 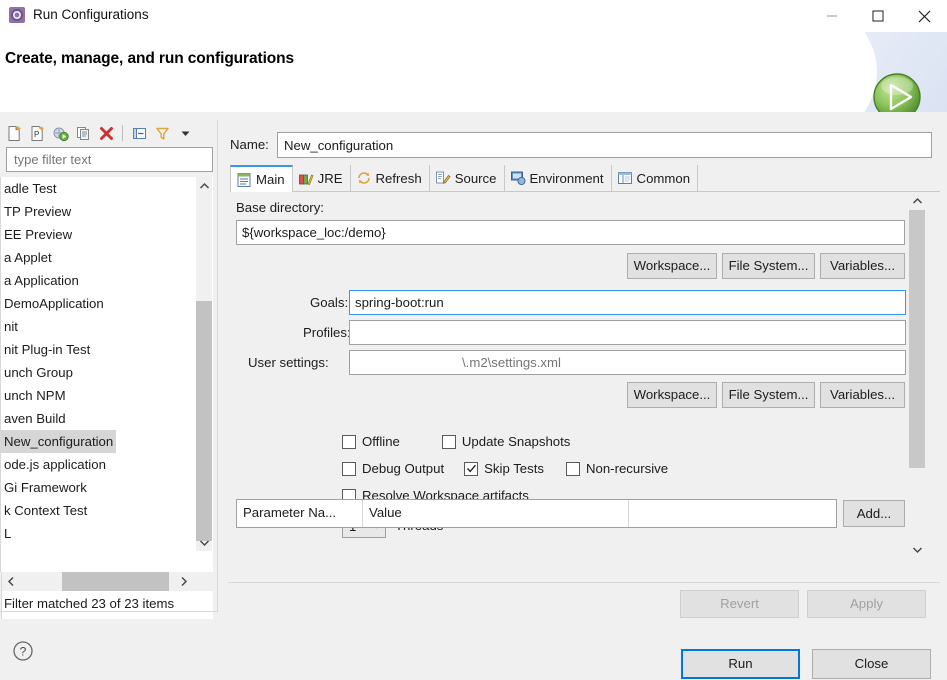 What do you see at coordinates (518, 178) in the screenshot?
I see `environment-tab-icon` at bounding box center [518, 178].